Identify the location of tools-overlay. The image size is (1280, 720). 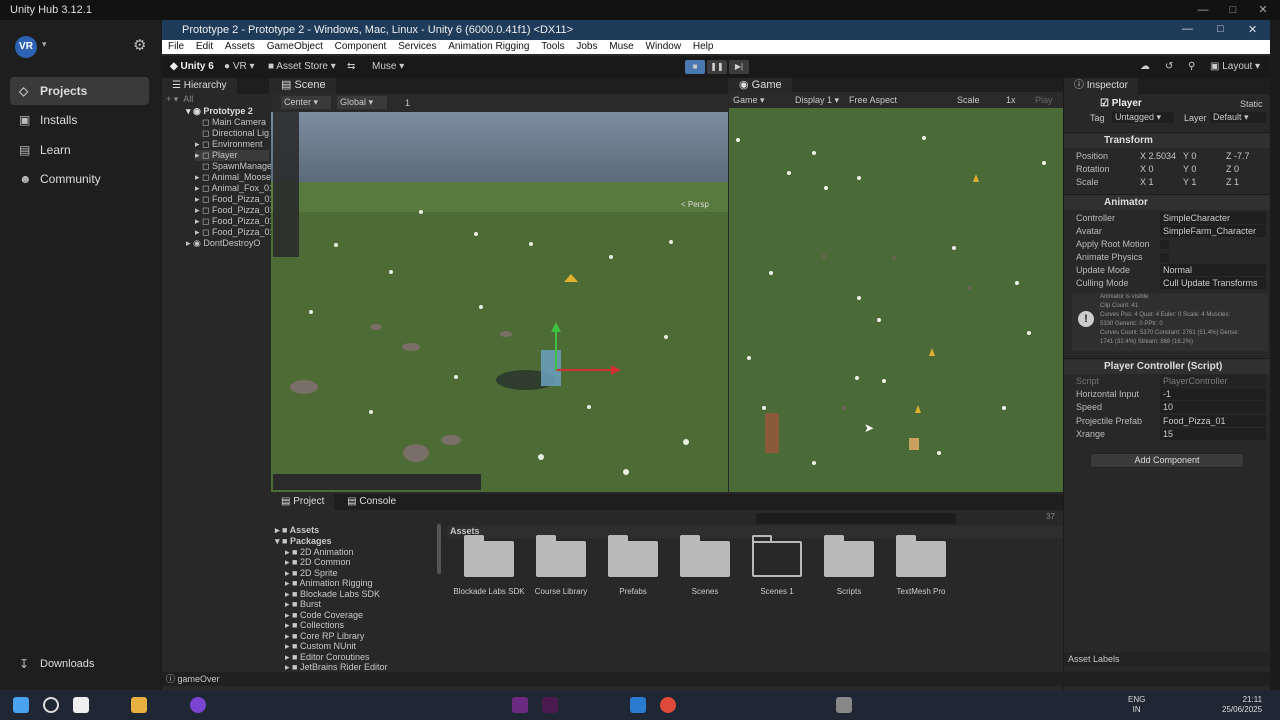
(286, 184).